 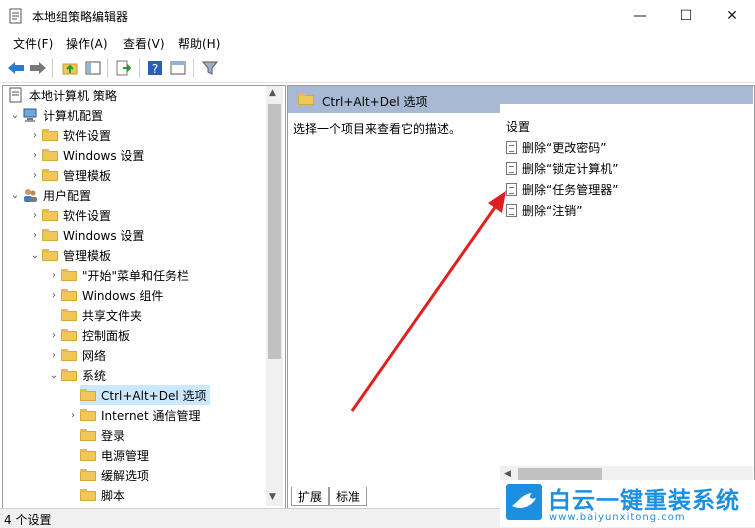 I want to click on menu-action: 操作(A), so click(x=87, y=43).